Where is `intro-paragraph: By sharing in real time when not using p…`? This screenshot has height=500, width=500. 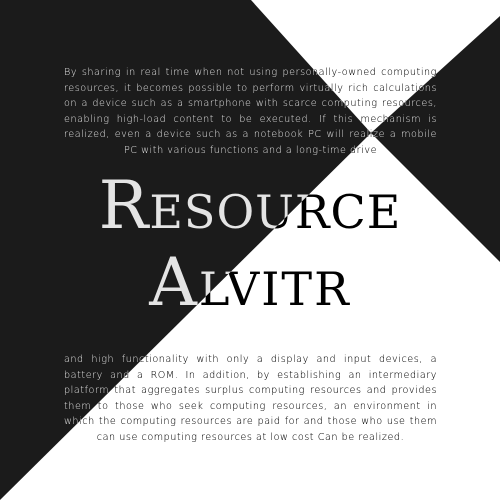 intro-paragraph: By sharing in real time when not using p… is located at coordinates (250, 111).